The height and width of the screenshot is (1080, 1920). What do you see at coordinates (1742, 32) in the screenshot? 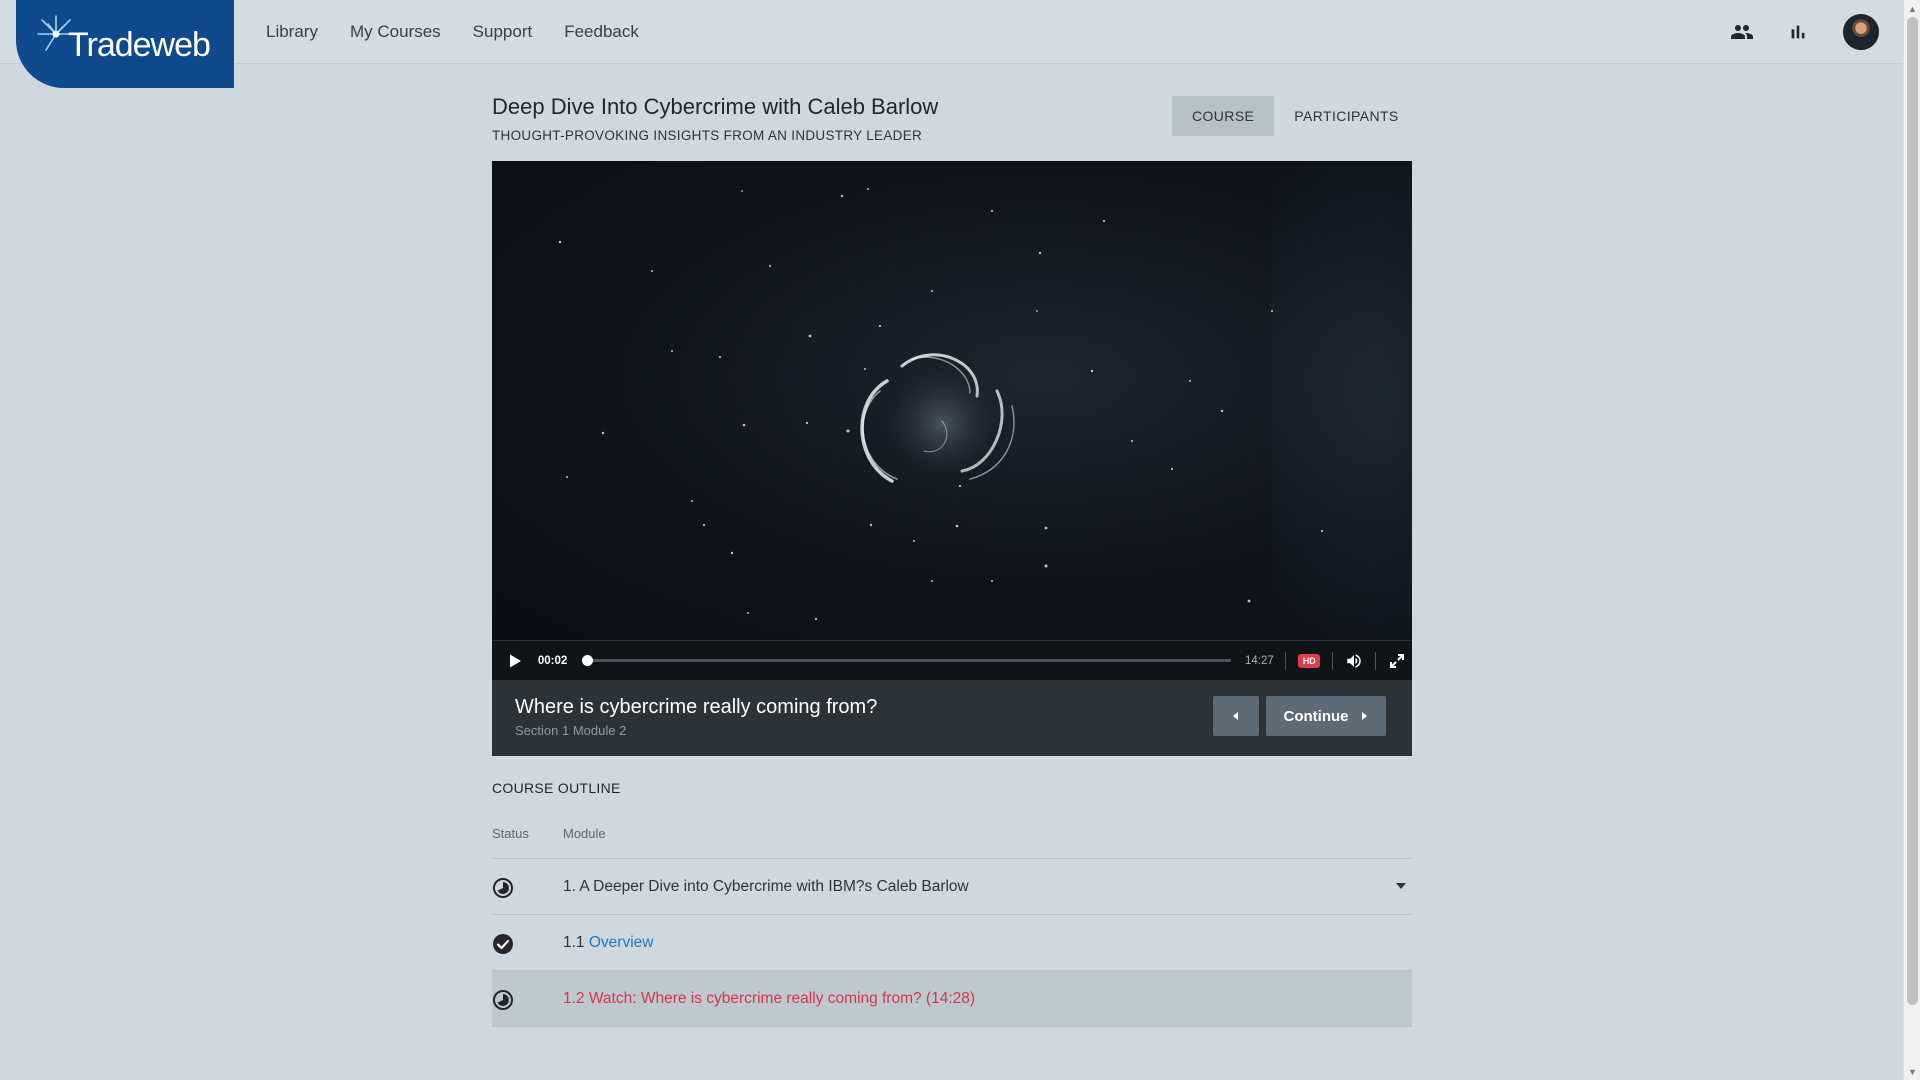
I see `people-icon` at bounding box center [1742, 32].